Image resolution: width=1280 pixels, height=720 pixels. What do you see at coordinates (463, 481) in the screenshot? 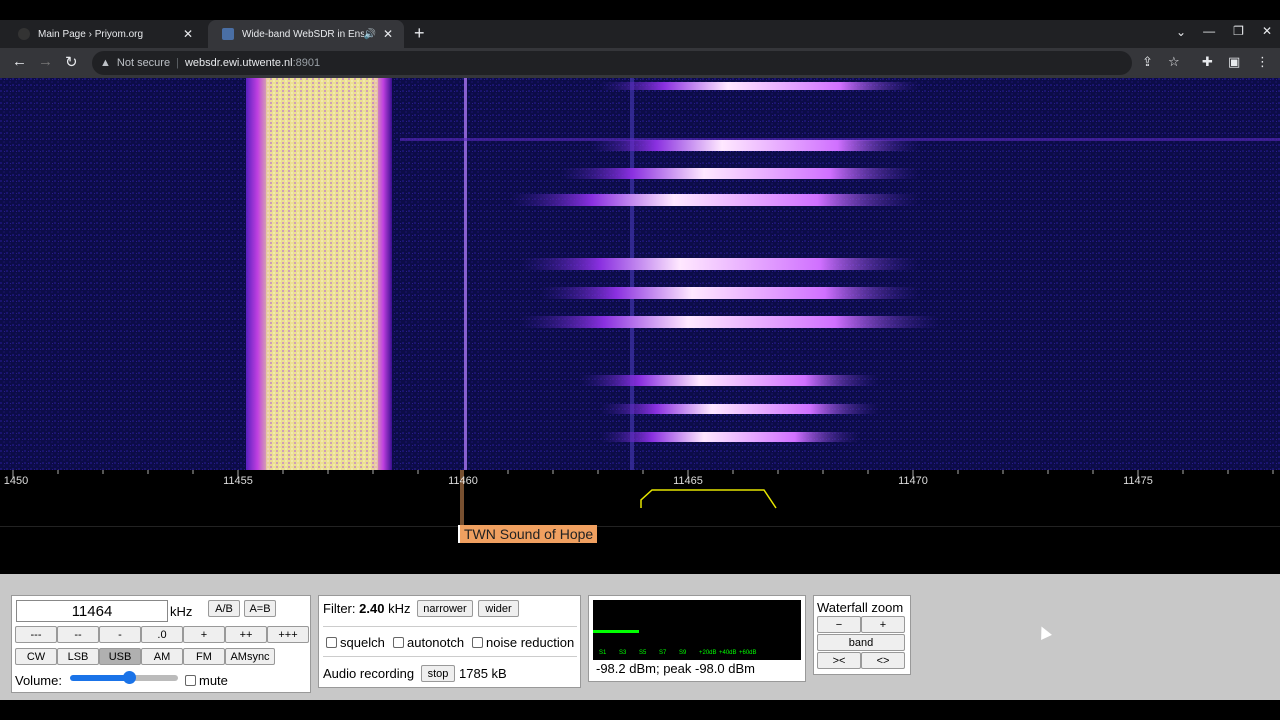
I see `scale-label: 11460` at bounding box center [463, 481].